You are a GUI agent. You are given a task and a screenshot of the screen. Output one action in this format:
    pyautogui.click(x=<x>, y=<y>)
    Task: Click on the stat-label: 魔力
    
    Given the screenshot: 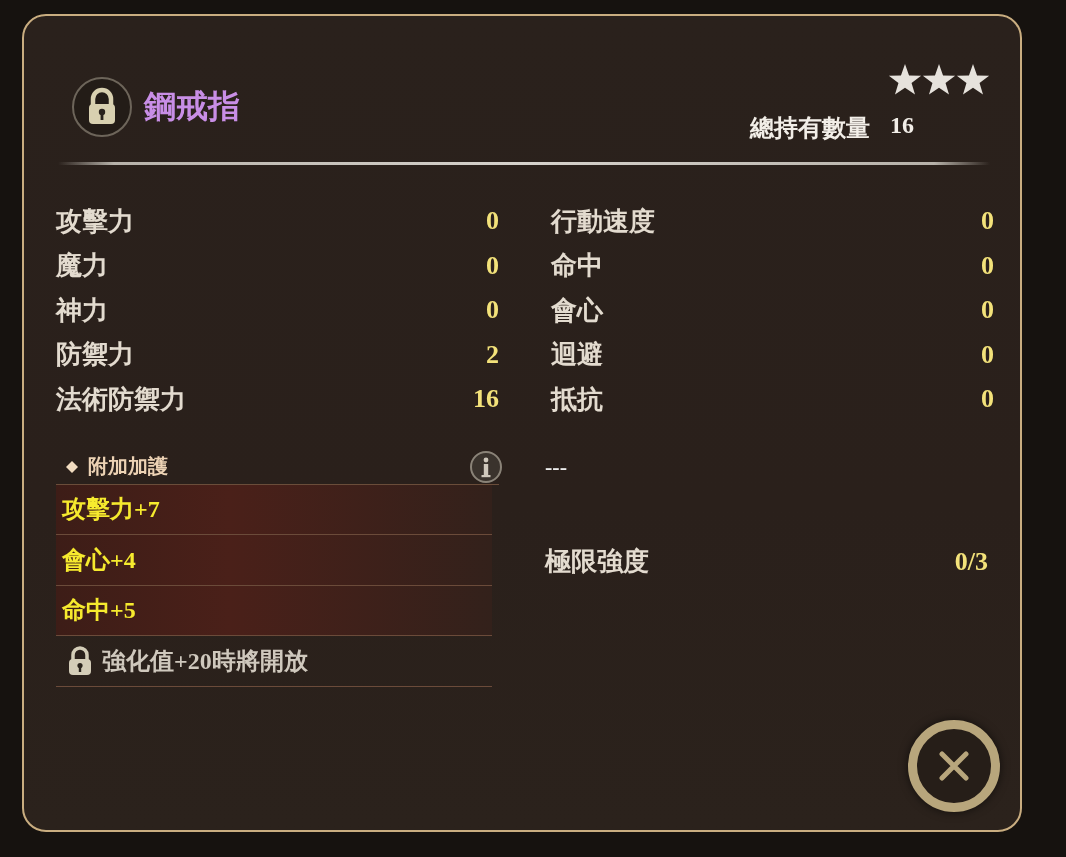 What is the action you would take?
    pyautogui.click(x=82, y=266)
    